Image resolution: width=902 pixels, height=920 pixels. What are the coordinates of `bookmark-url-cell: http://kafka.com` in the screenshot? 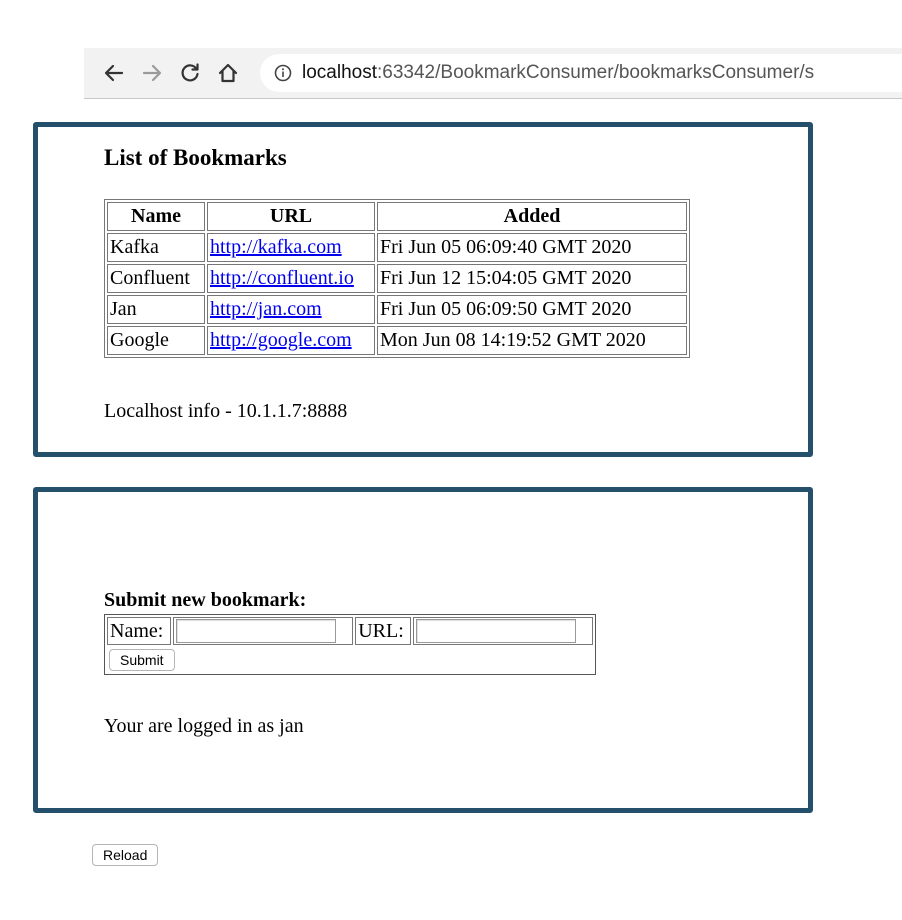 It's located at (291, 247).